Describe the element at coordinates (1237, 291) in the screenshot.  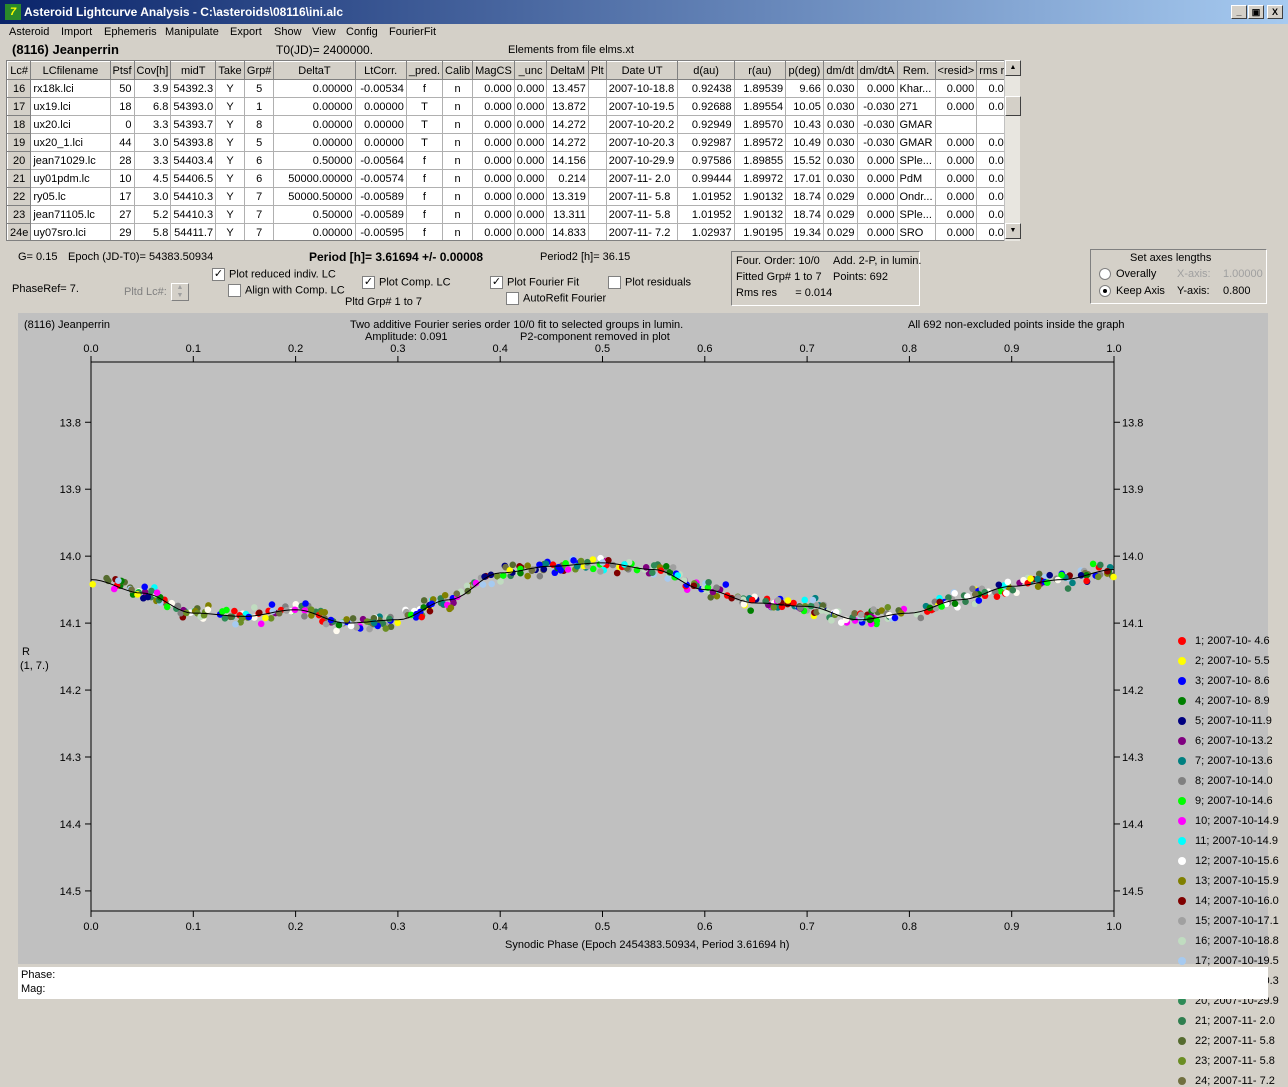
I see `y-axis-value: 0.800` at that location.